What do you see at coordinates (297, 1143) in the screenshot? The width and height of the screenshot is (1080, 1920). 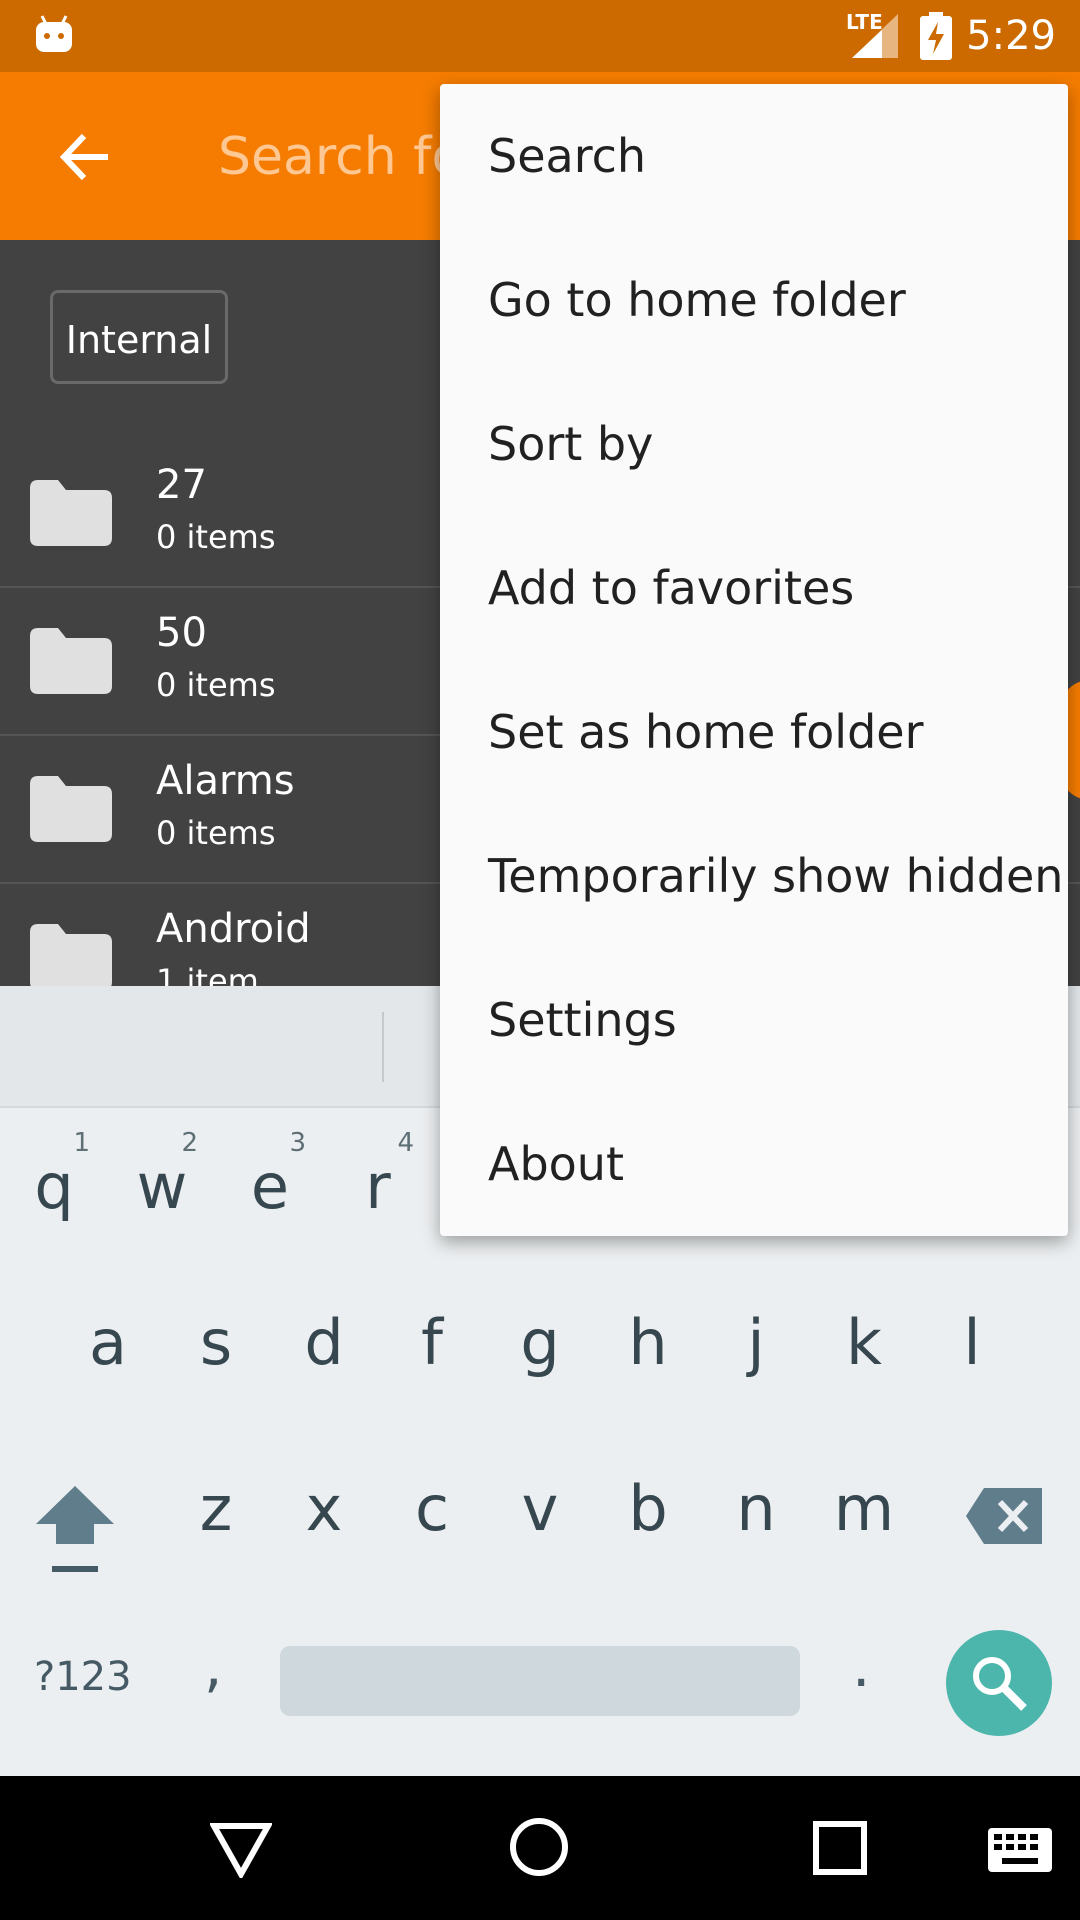 I see `key-hint: 3` at bounding box center [297, 1143].